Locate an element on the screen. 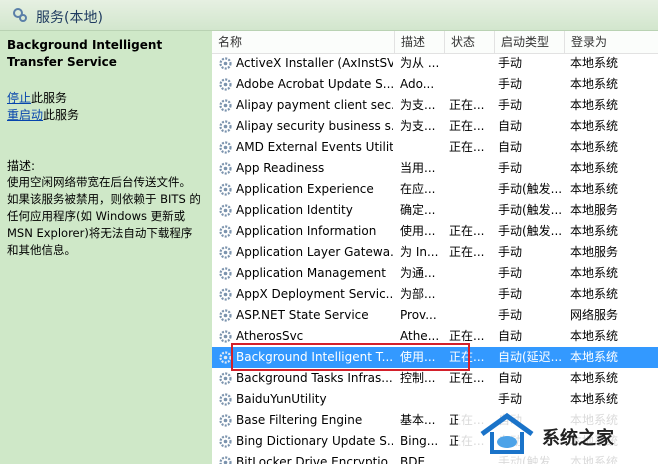 The height and width of the screenshot is (464, 658). service-row: Application Identity 确定... 手动(触发... 本地服务 is located at coordinates (435, 210).